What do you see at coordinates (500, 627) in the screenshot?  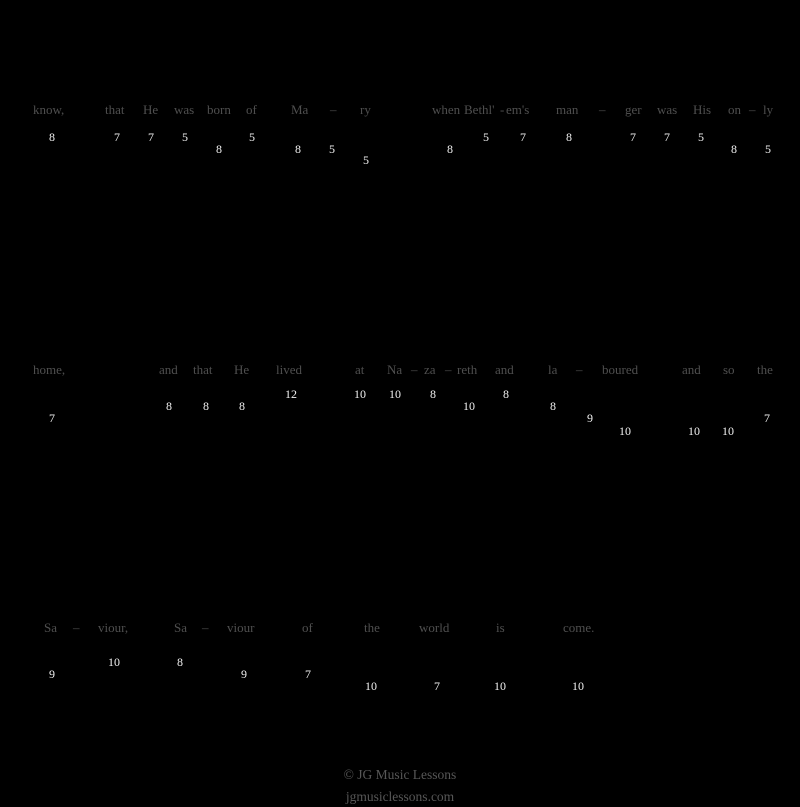 I see `lyric-syllable: is` at bounding box center [500, 627].